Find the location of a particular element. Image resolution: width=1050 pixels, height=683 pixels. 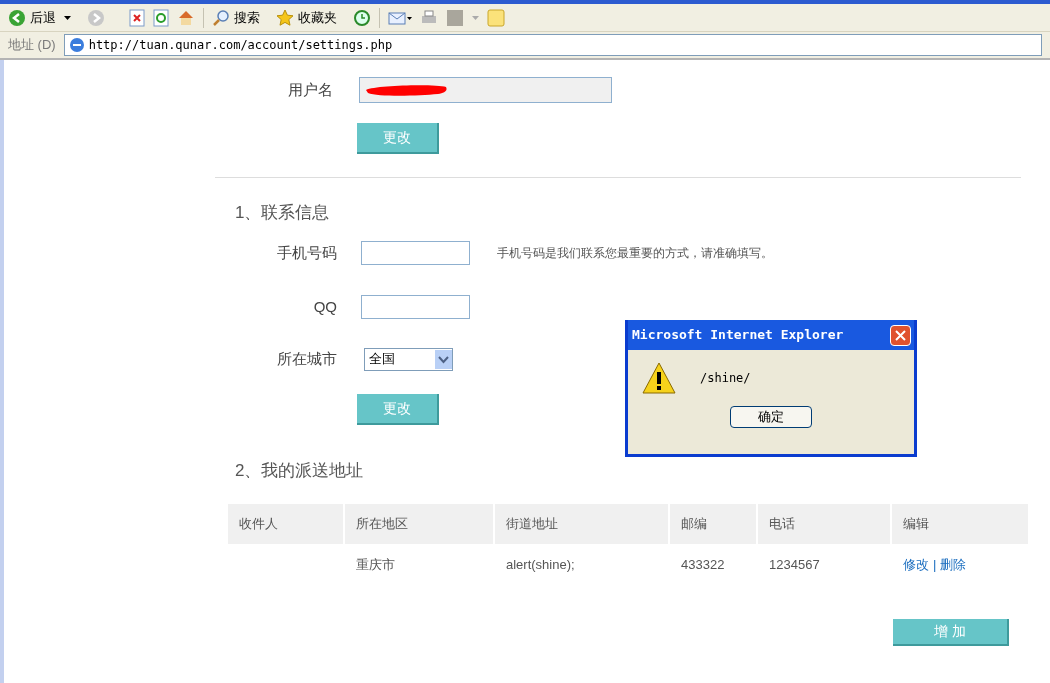

table-cell-text: alert(shine); is located at coordinates (540, 564).